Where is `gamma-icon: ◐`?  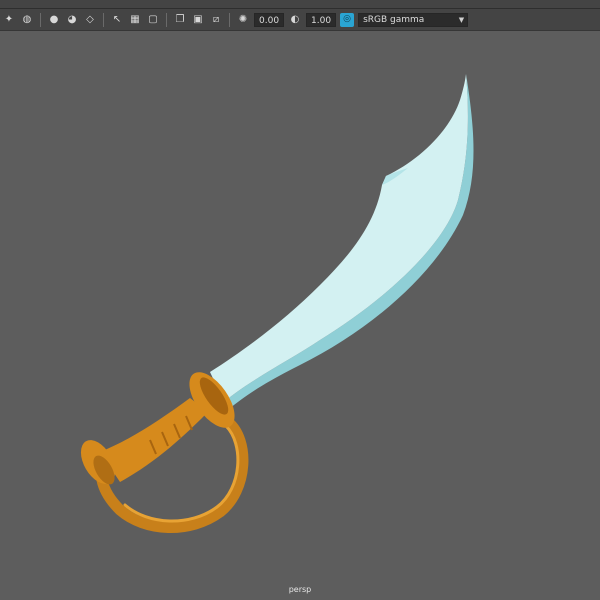 gamma-icon: ◐ is located at coordinates (295, 20).